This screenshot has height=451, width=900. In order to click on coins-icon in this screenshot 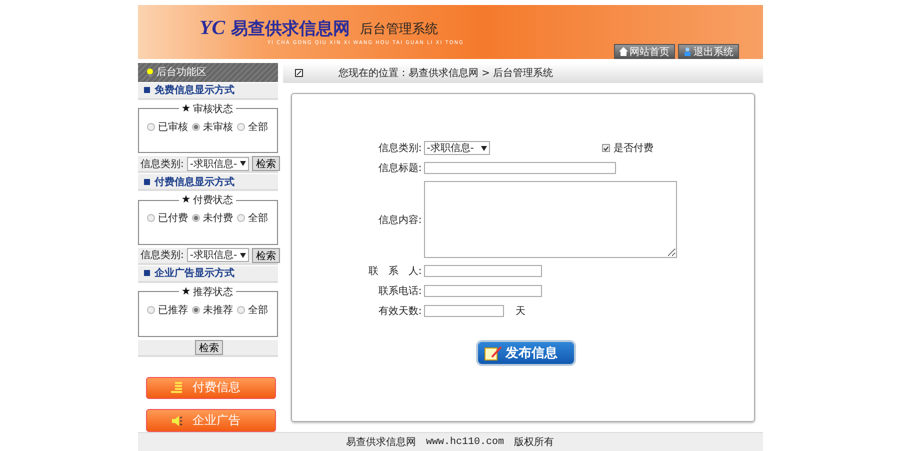, I will do `click(176, 388)`.